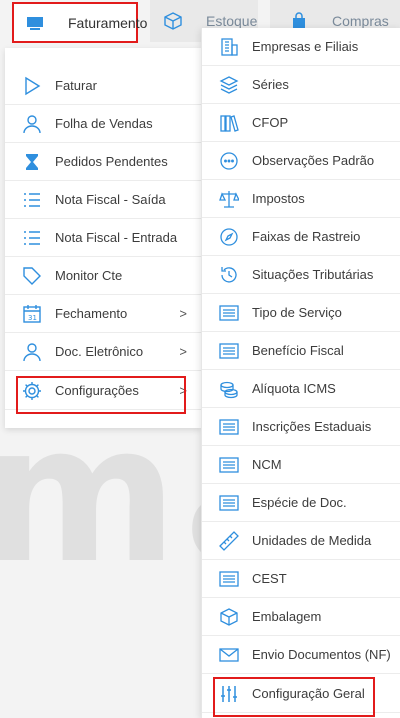 This screenshot has width=400, height=718. I want to click on coins-icon, so click(229, 389).